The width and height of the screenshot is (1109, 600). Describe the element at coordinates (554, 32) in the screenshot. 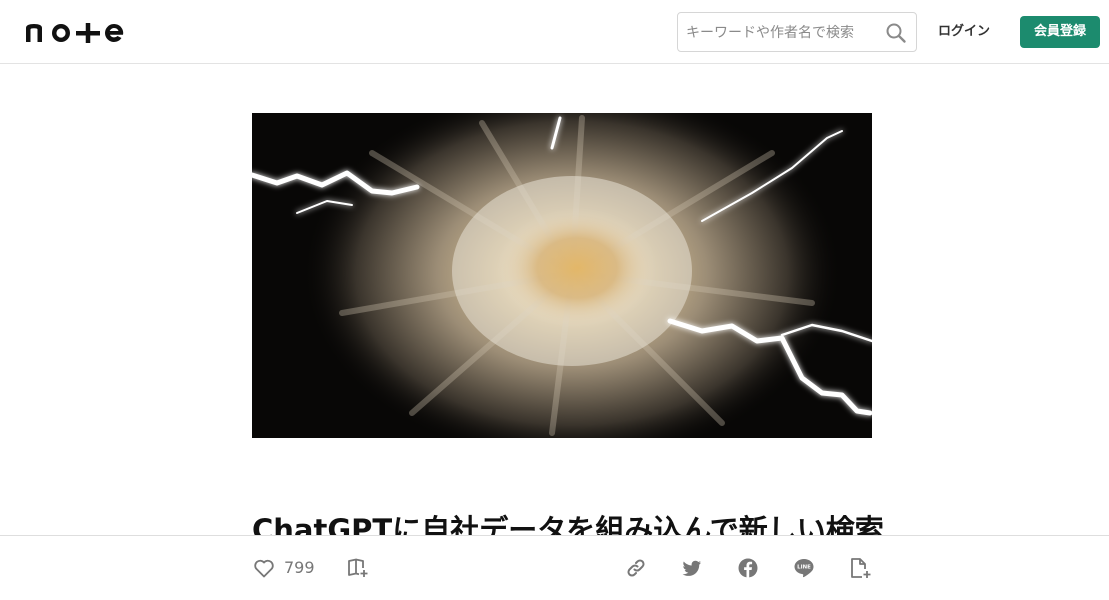

I see `site-header: ログイン 会員登録` at that location.